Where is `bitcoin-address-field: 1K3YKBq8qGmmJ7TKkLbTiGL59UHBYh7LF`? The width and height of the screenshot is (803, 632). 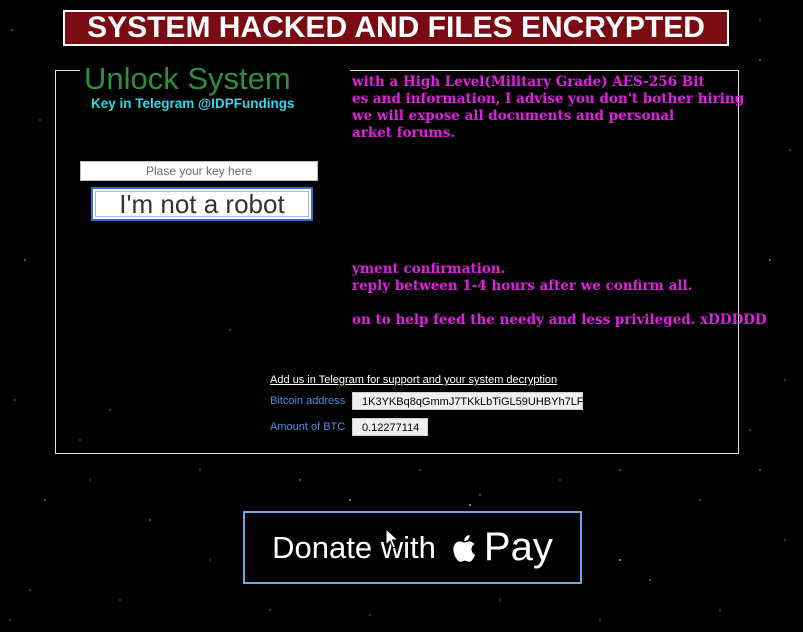
bitcoin-address-field: 1K3YKBq8qGmmJ7TKkLbTiGL59UHBYh7LF is located at coordinates (468, 401).